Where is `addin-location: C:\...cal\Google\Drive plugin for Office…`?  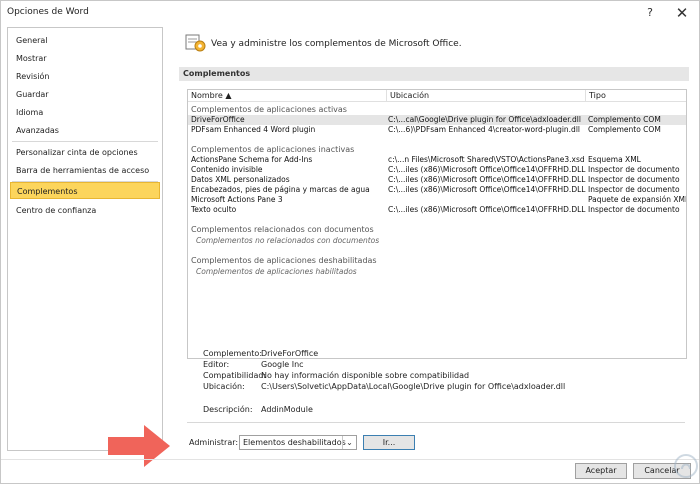
addin-location: C:\...cal\Google\Drive plugin for Office… is located at coordinates (484, 119).